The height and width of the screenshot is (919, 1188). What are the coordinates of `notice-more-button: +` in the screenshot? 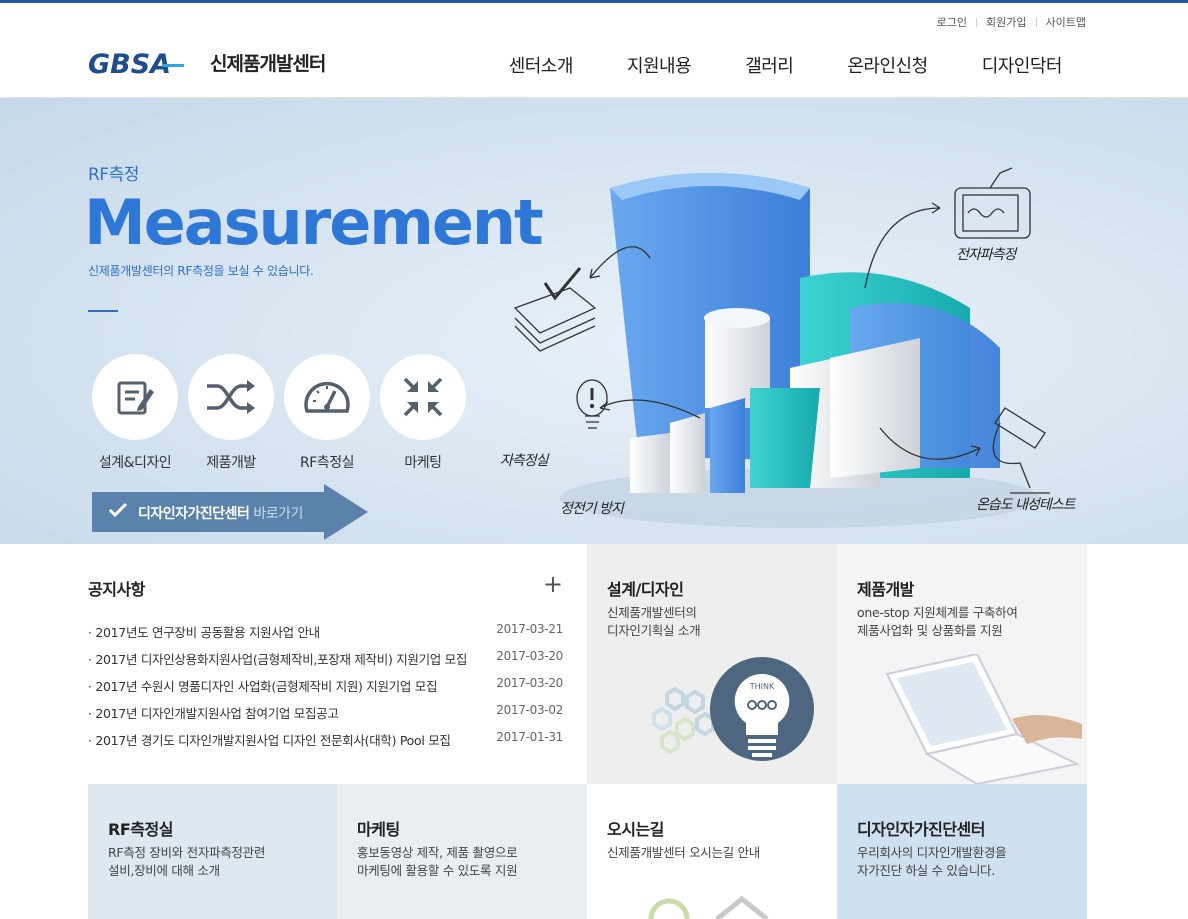 It's located at (553, 584).